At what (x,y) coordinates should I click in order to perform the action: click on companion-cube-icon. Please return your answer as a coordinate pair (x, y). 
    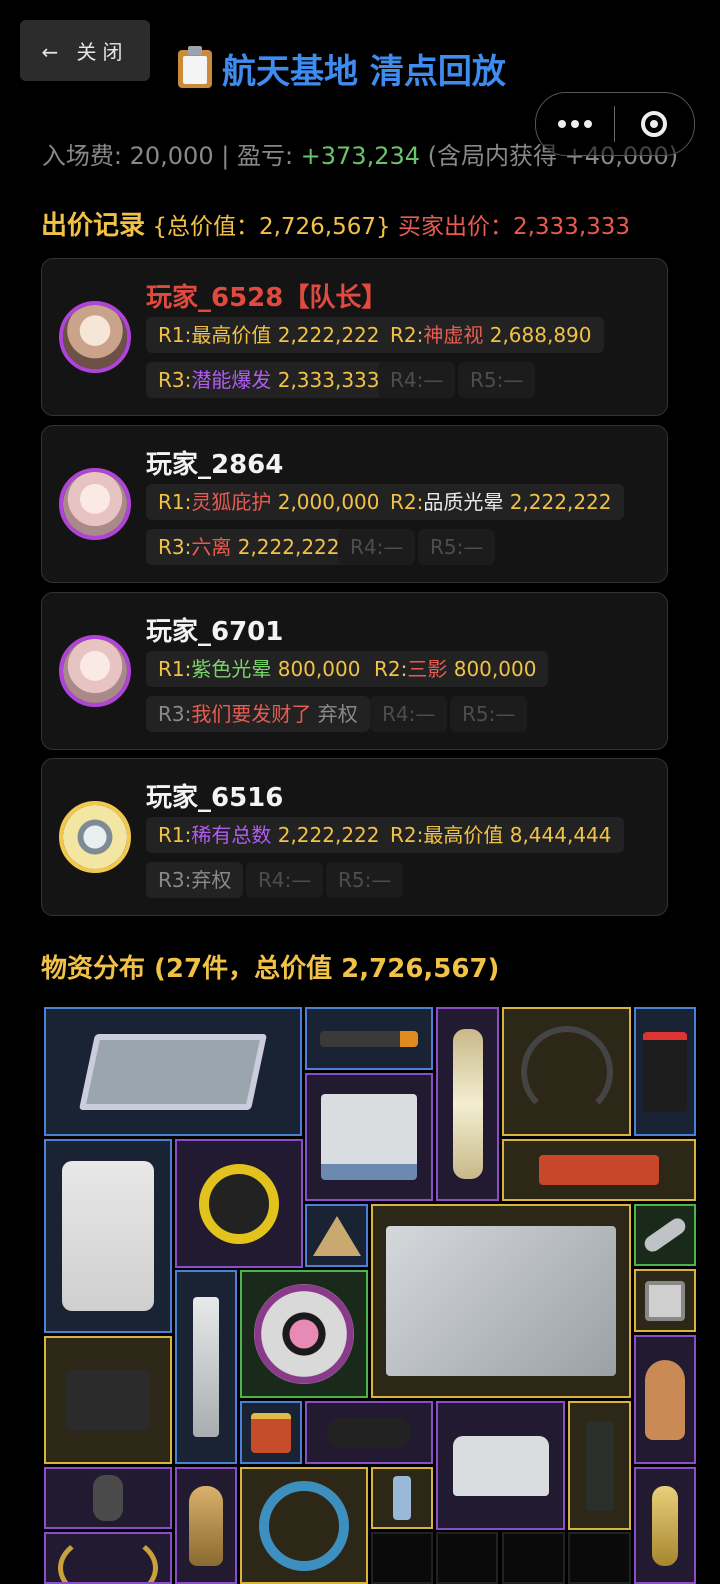
    Looking at the image, I should click on (665, 1300).